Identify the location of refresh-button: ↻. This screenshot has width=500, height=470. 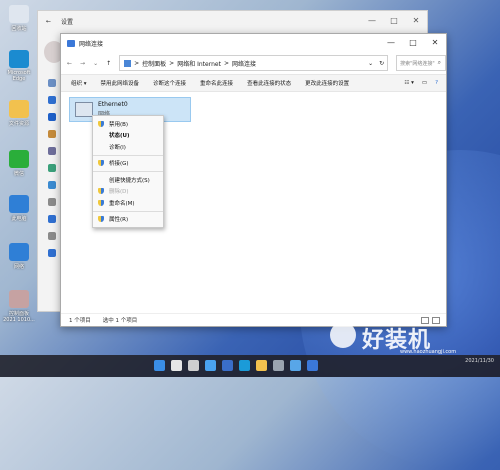
(381, 63).